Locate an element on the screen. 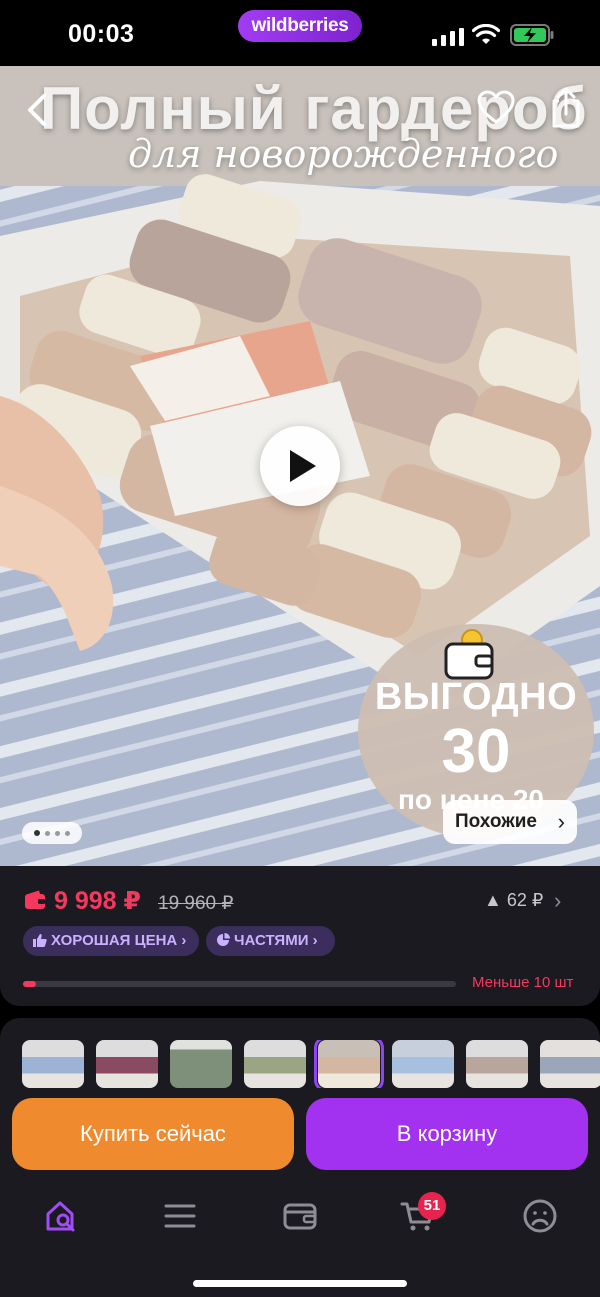 This screenshot has width=600, height=1297. price-change-value: 62 ₽ is located at coordinates (525, 900).